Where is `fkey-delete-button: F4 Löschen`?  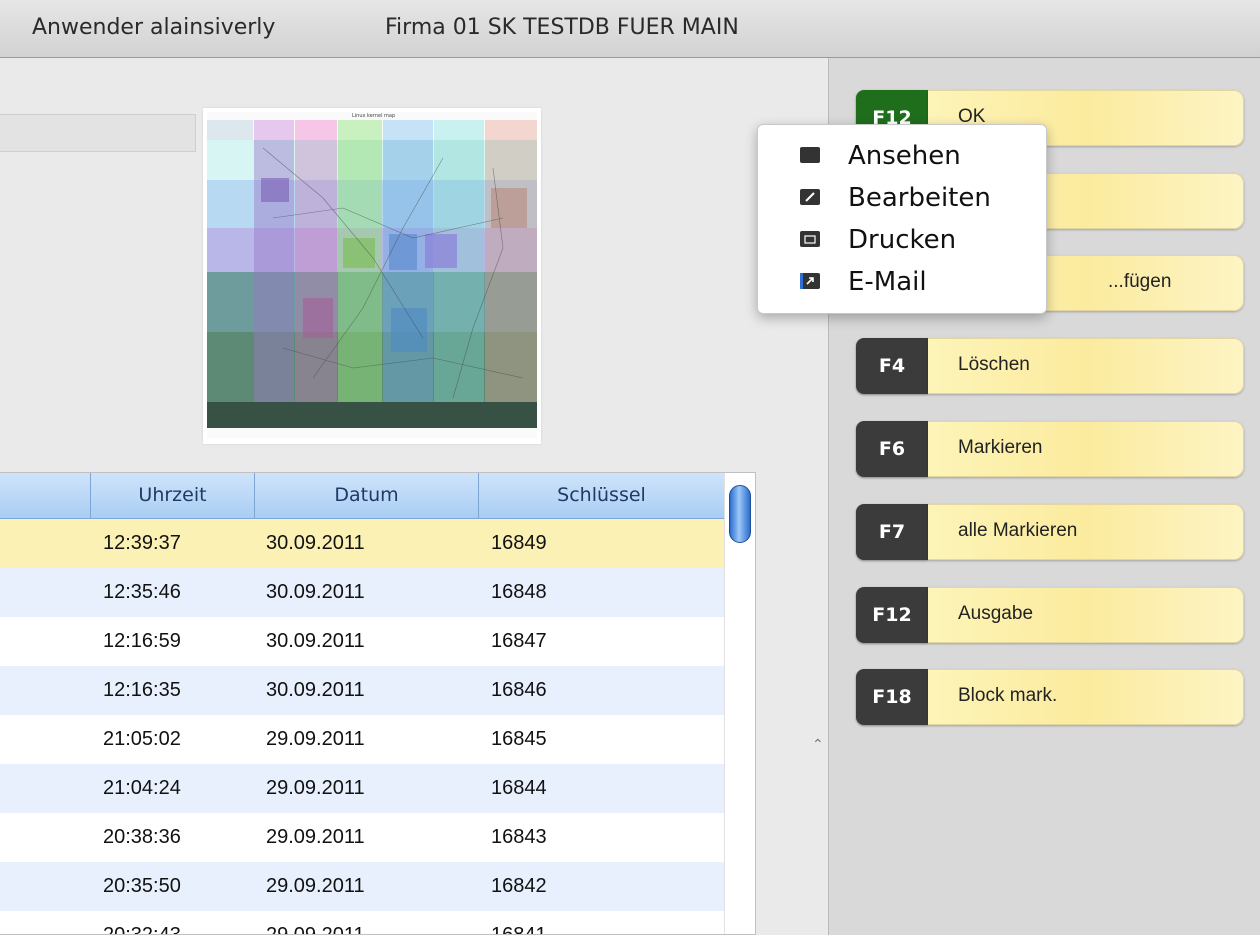
fkey-delete-button: F4 Löschen is located at coordinates (1050, 366).